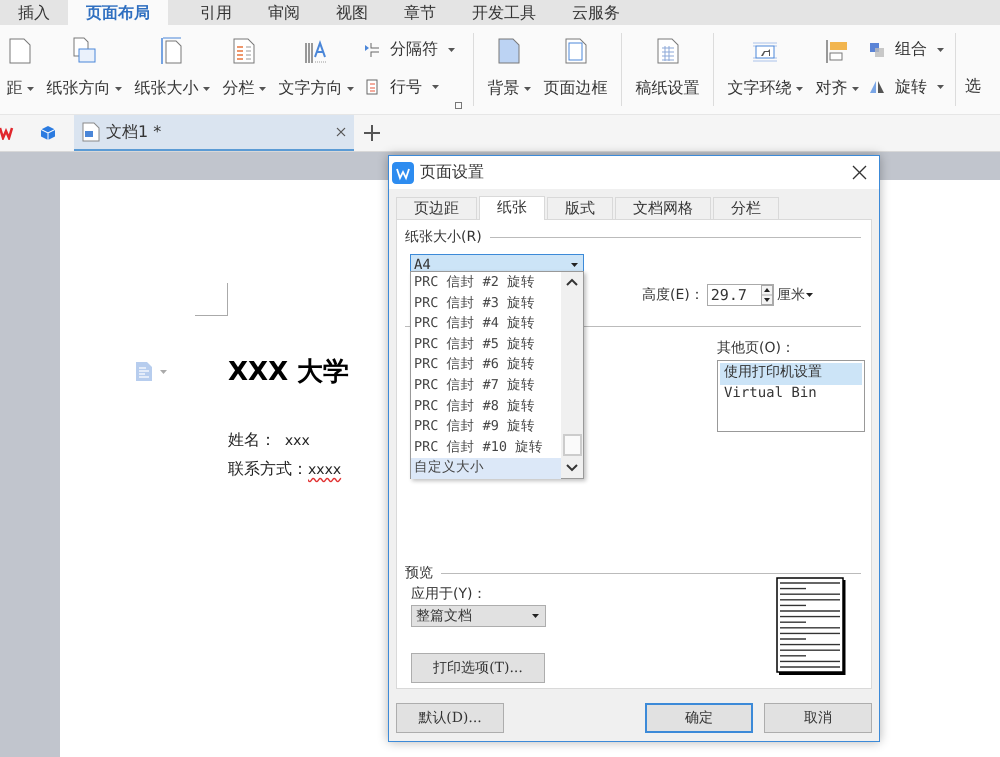 The height and width of the screenshot is (757, 1000). What do you see at coordinates (906, 49) in the screenshot?
I see `ribbon-button: 组合` at bounding box center [906, 49].